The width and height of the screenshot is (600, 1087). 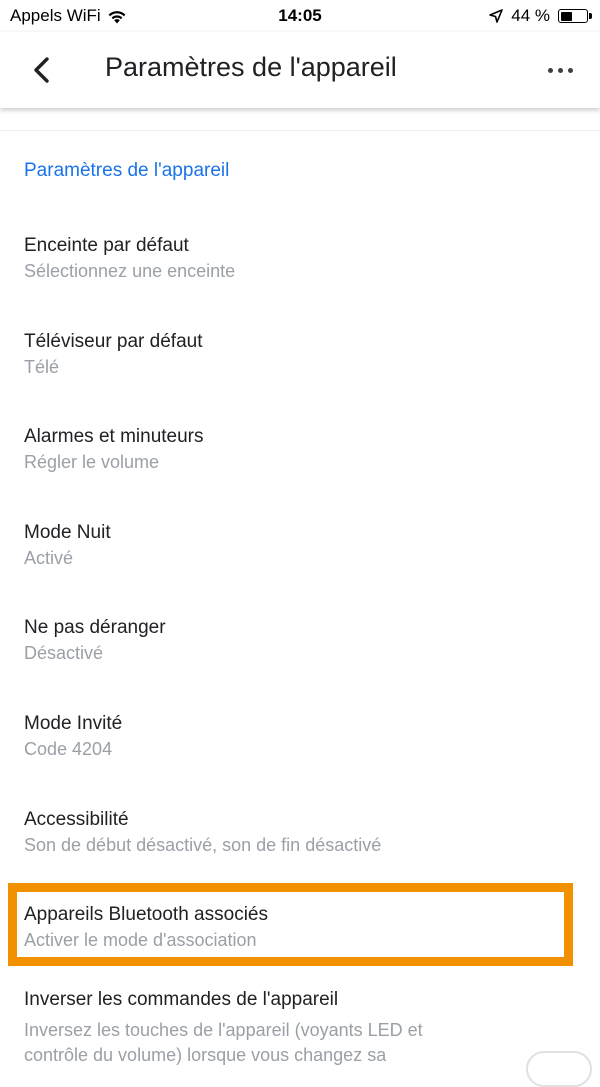 I want to click on app-bar: Paramètres de l'appareil, so click(x=300, y=70).